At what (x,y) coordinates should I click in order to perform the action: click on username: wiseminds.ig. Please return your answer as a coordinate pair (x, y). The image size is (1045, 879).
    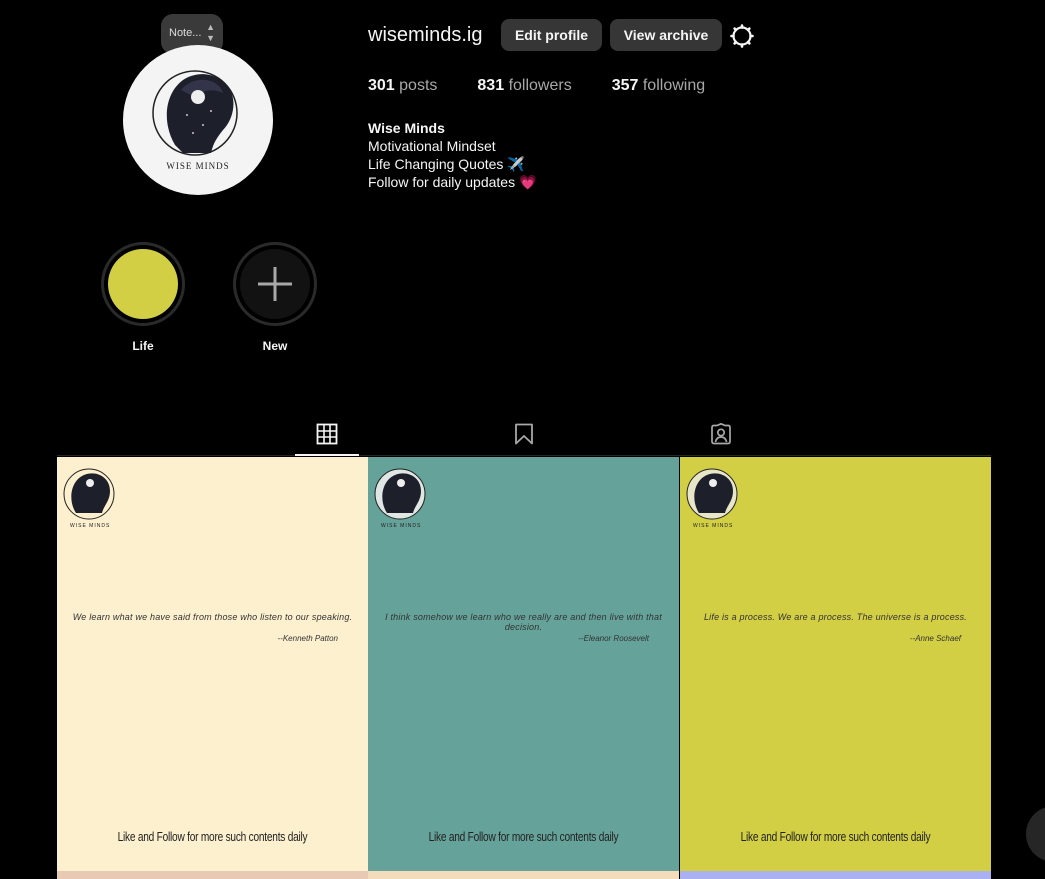
    Looking at the image, I should click on (425, 35).